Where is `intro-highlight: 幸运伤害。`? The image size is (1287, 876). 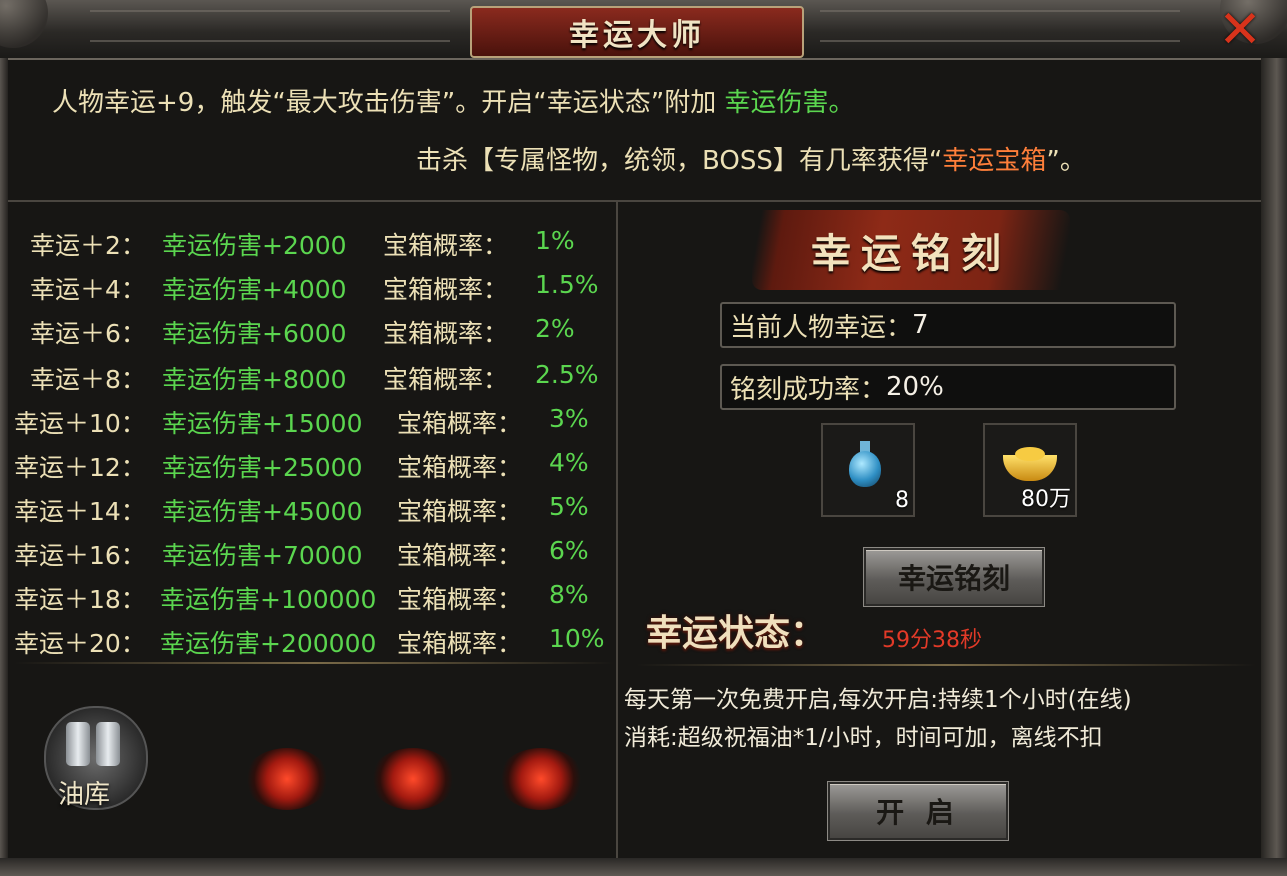 intro-highlight: 幸运伤害。 is located at coordinates (789, 103).